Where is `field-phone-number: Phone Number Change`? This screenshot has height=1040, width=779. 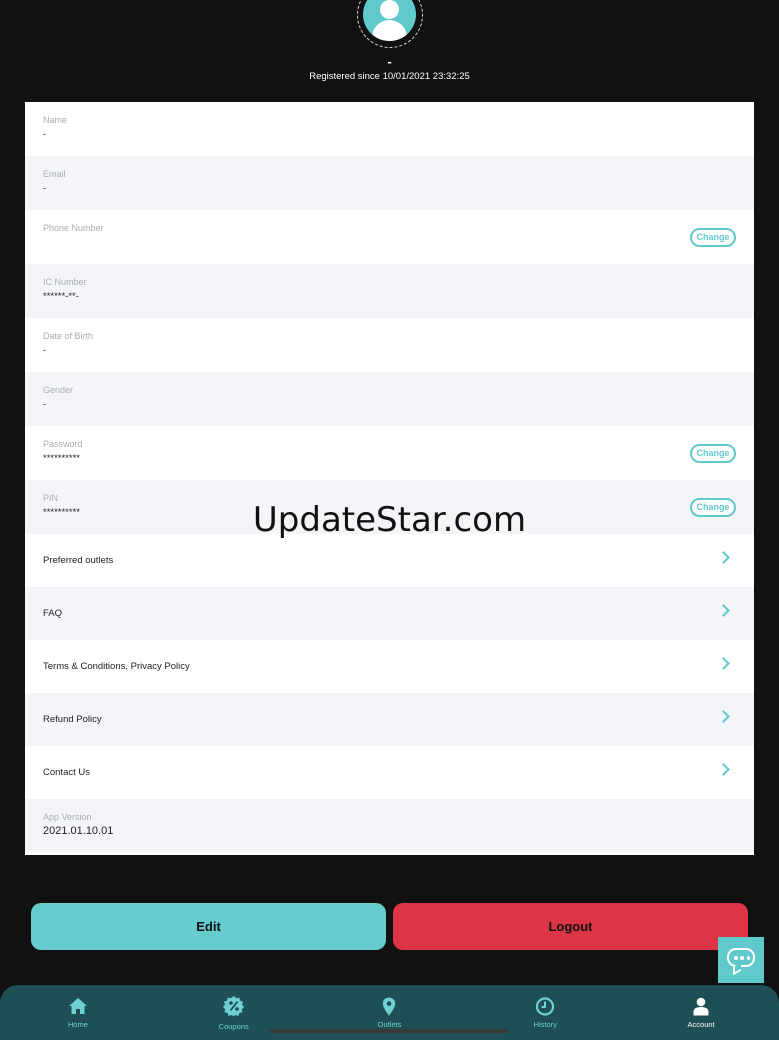 field-phone-number: Phone Number Change is located at coordinates (389, 237).